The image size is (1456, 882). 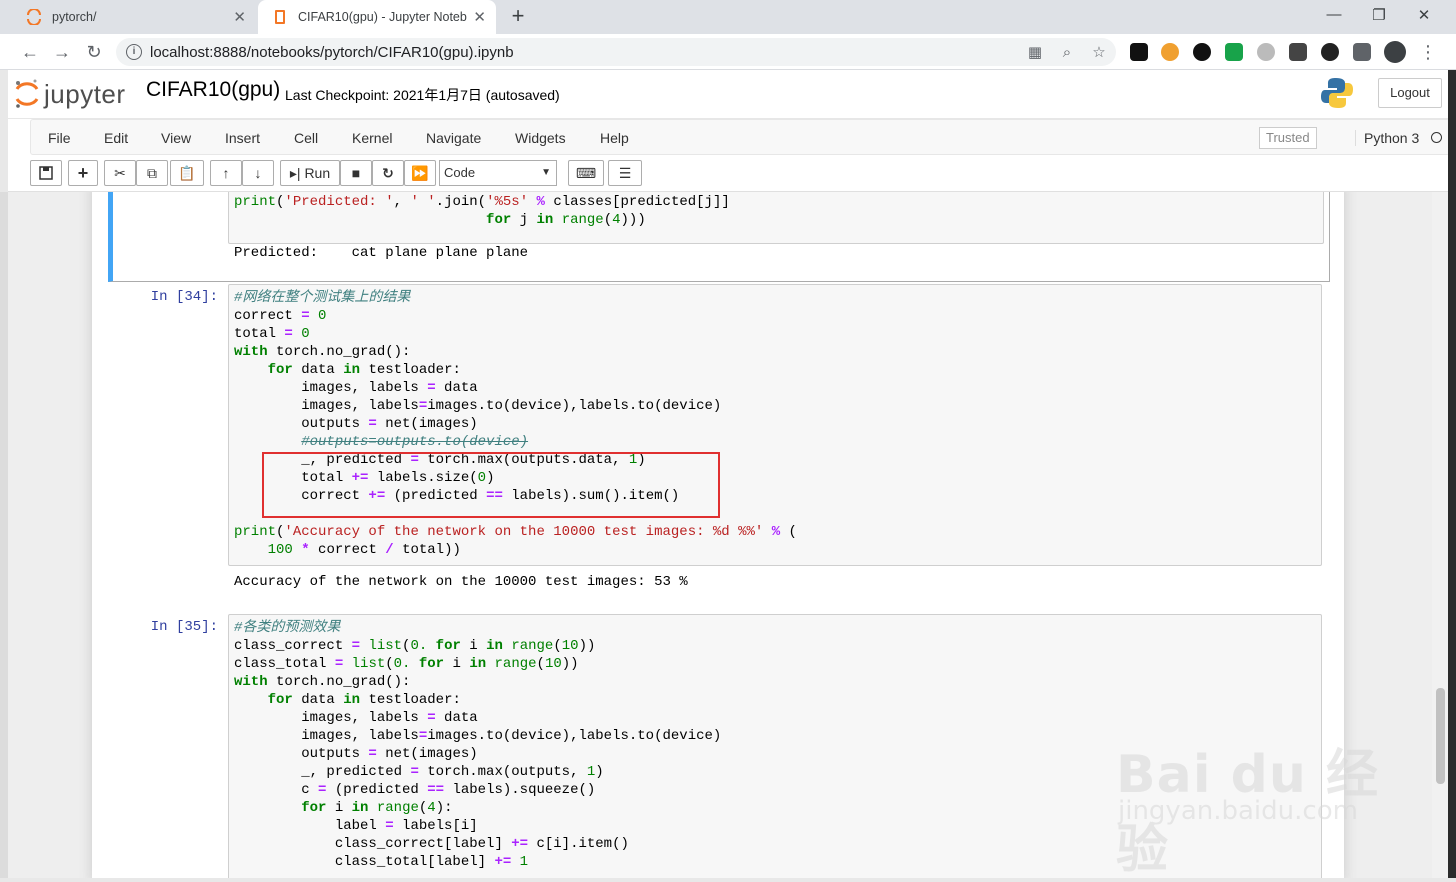 I want to click on fast-forward-icon: ⏩, so click(x=420, y=173).